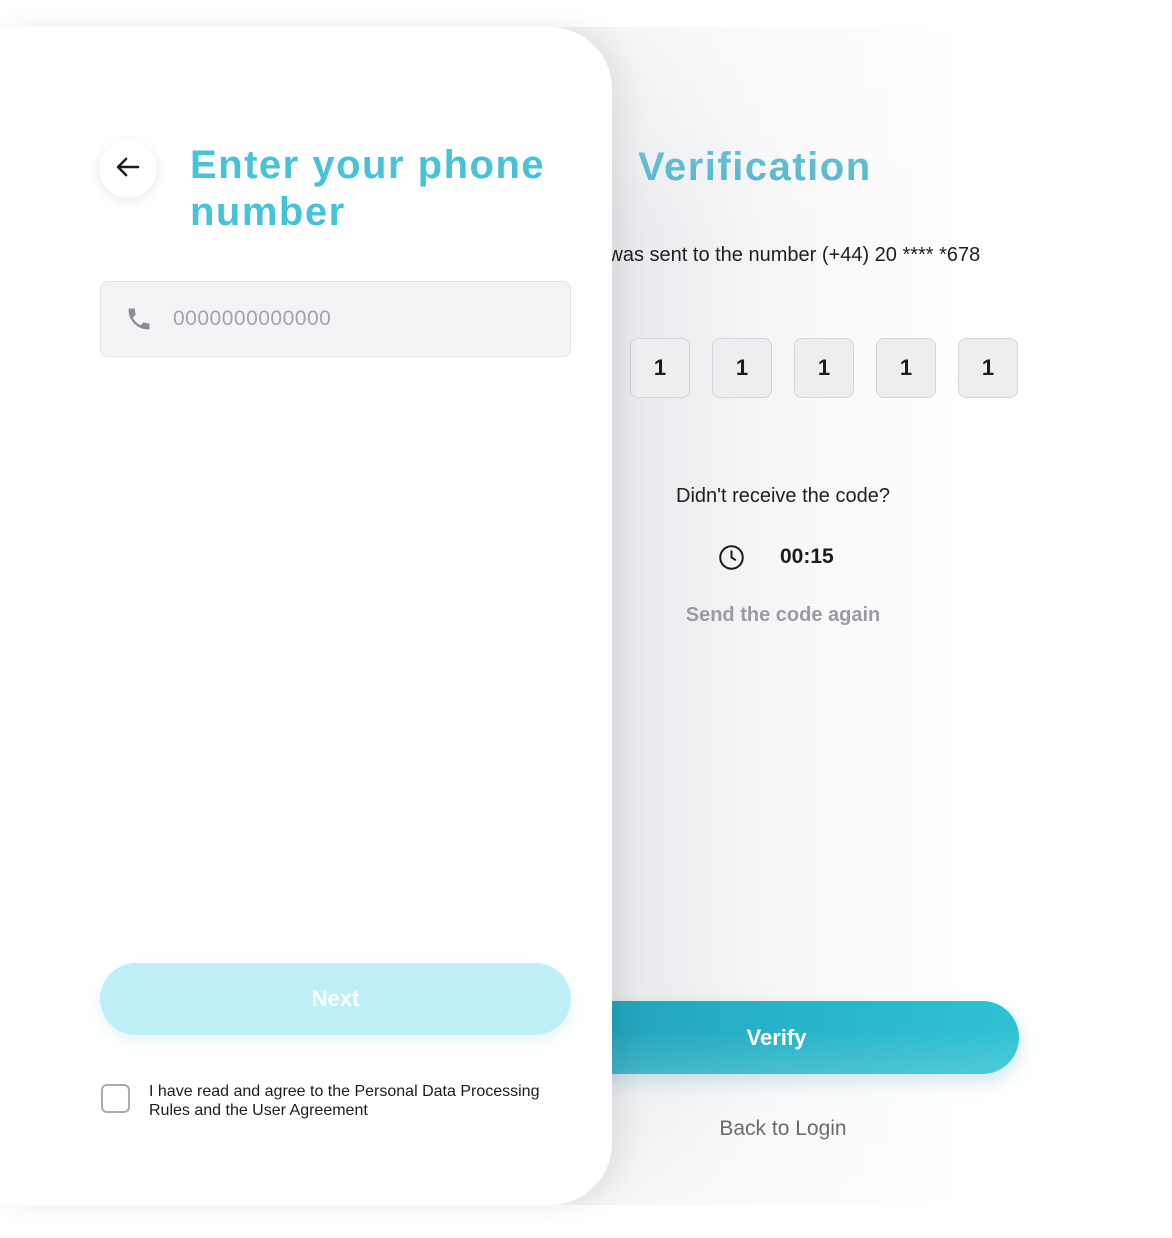 The image size is (1172, 1238). I want to click on phone-icon, so click(139, 319).